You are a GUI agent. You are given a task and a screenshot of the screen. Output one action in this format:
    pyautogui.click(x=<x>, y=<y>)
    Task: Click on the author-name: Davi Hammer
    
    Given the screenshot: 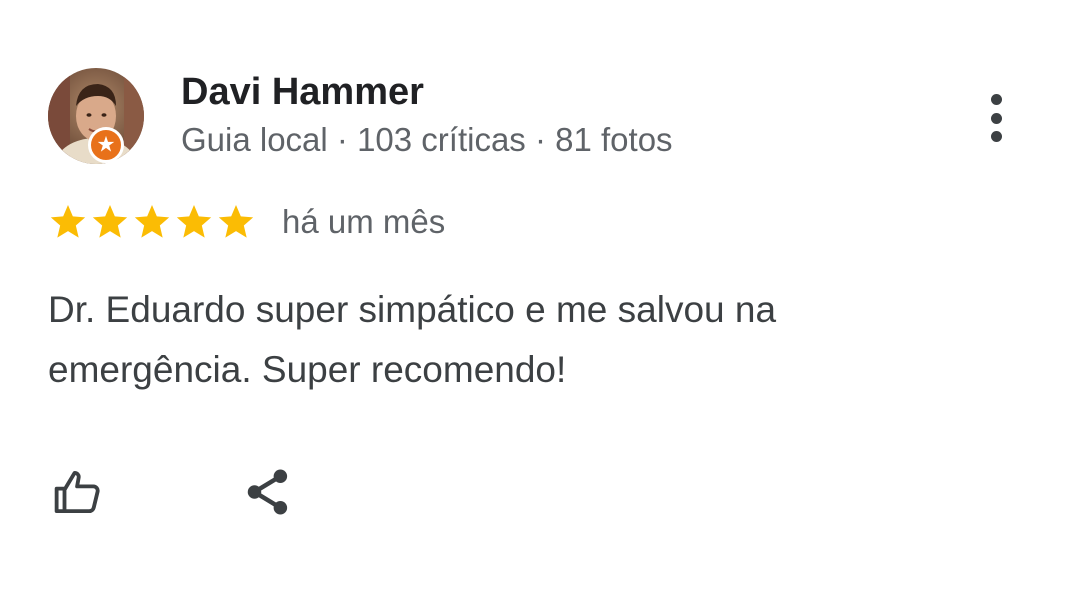 What is the action you would take?
    pyautogui.click(x=302, y=92)
    